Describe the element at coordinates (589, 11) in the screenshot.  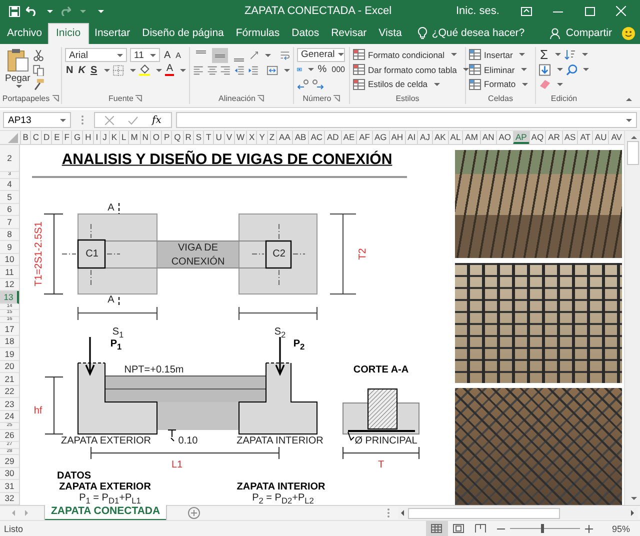
I see `maximize-icon` at that location.